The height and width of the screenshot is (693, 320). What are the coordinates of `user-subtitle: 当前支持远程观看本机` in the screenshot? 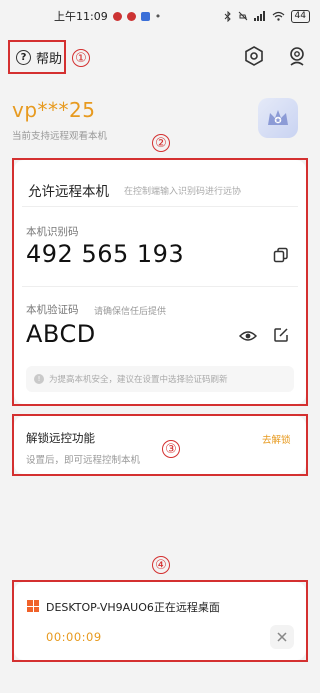 It's located at (60, 136).